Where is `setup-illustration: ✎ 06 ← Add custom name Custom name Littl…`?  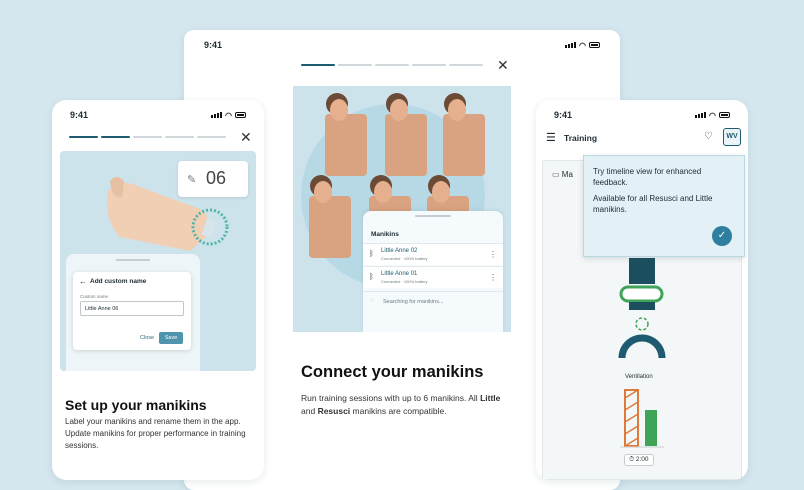
setup-illustration: ✎ 06 ← Add custom name Custom name Littl… is located at coordinates (158, 261).